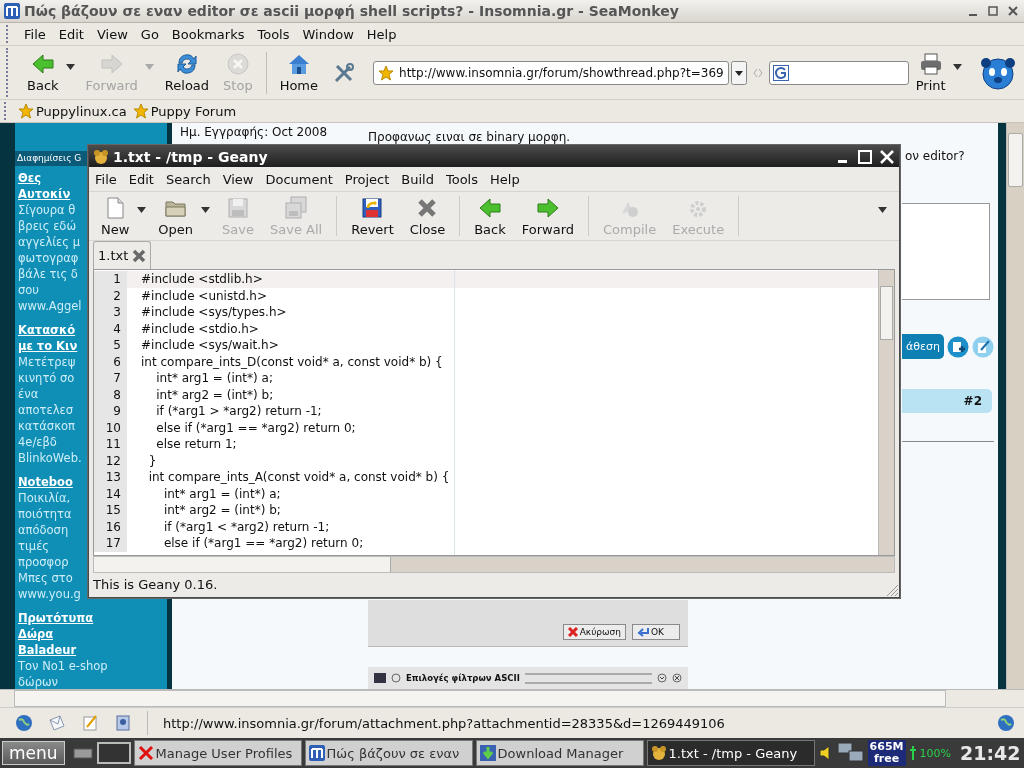 This screenshot has width=1024, height=768. What do you see at coordinates (110, 345) in the screenshot?
I see `line-number: 5` at bounding box center [110, 345].